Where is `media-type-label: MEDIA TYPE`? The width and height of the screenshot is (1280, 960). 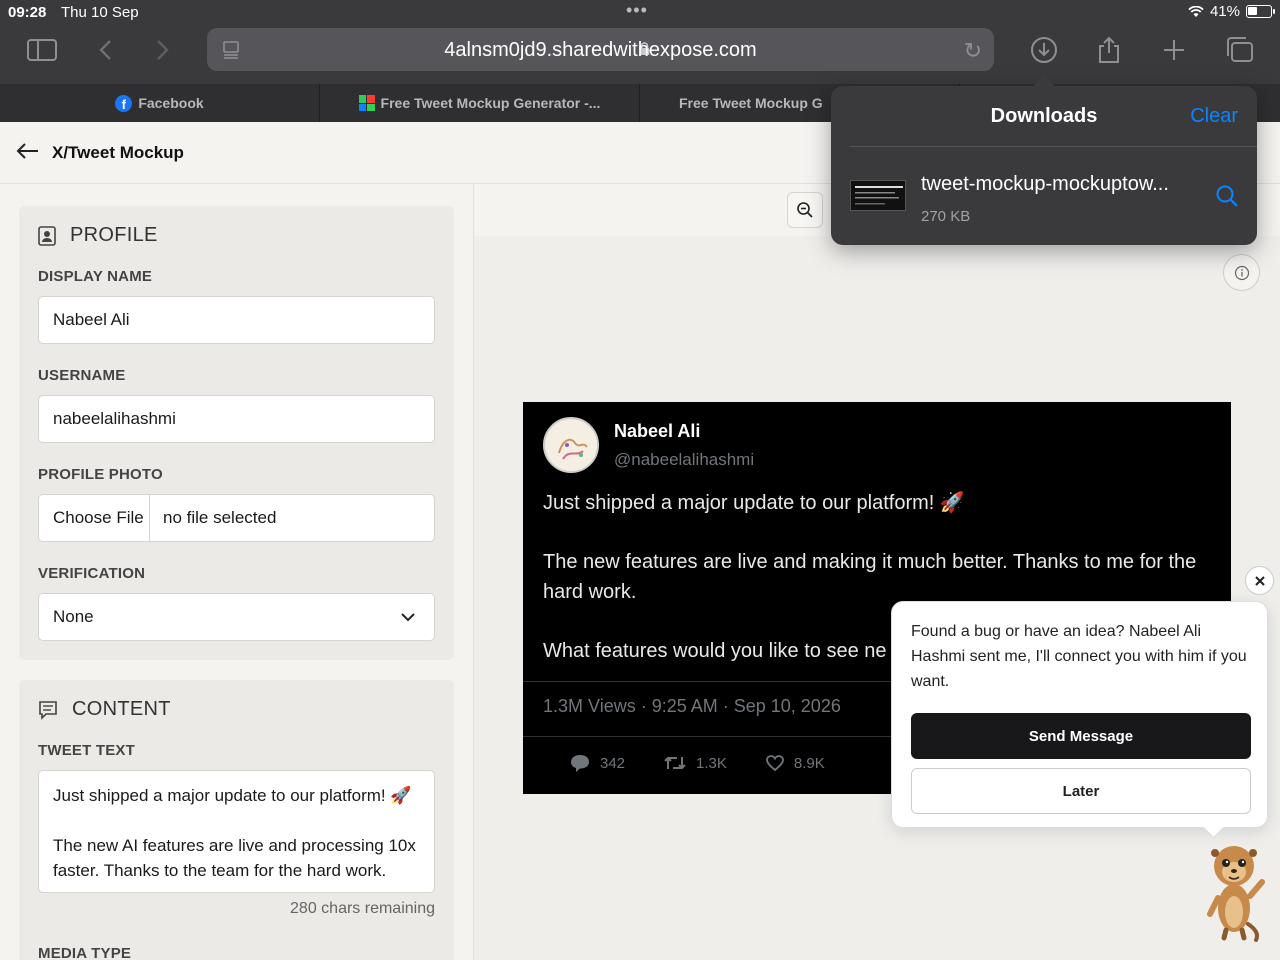 media-type-label: MEDIA TYPE is located at coordinates (85, 952).